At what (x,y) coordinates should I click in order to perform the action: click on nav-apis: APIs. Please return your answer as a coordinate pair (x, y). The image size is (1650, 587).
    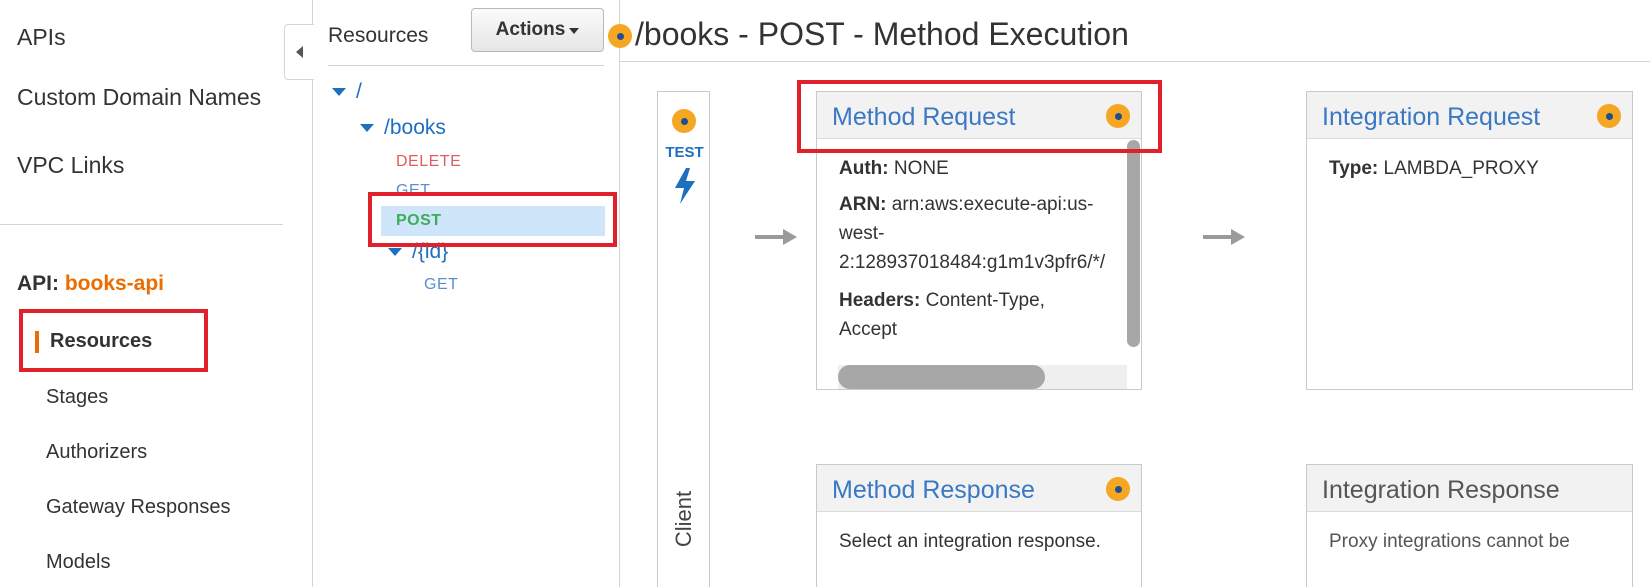
    Looking at the image, I should click on (41, 37).